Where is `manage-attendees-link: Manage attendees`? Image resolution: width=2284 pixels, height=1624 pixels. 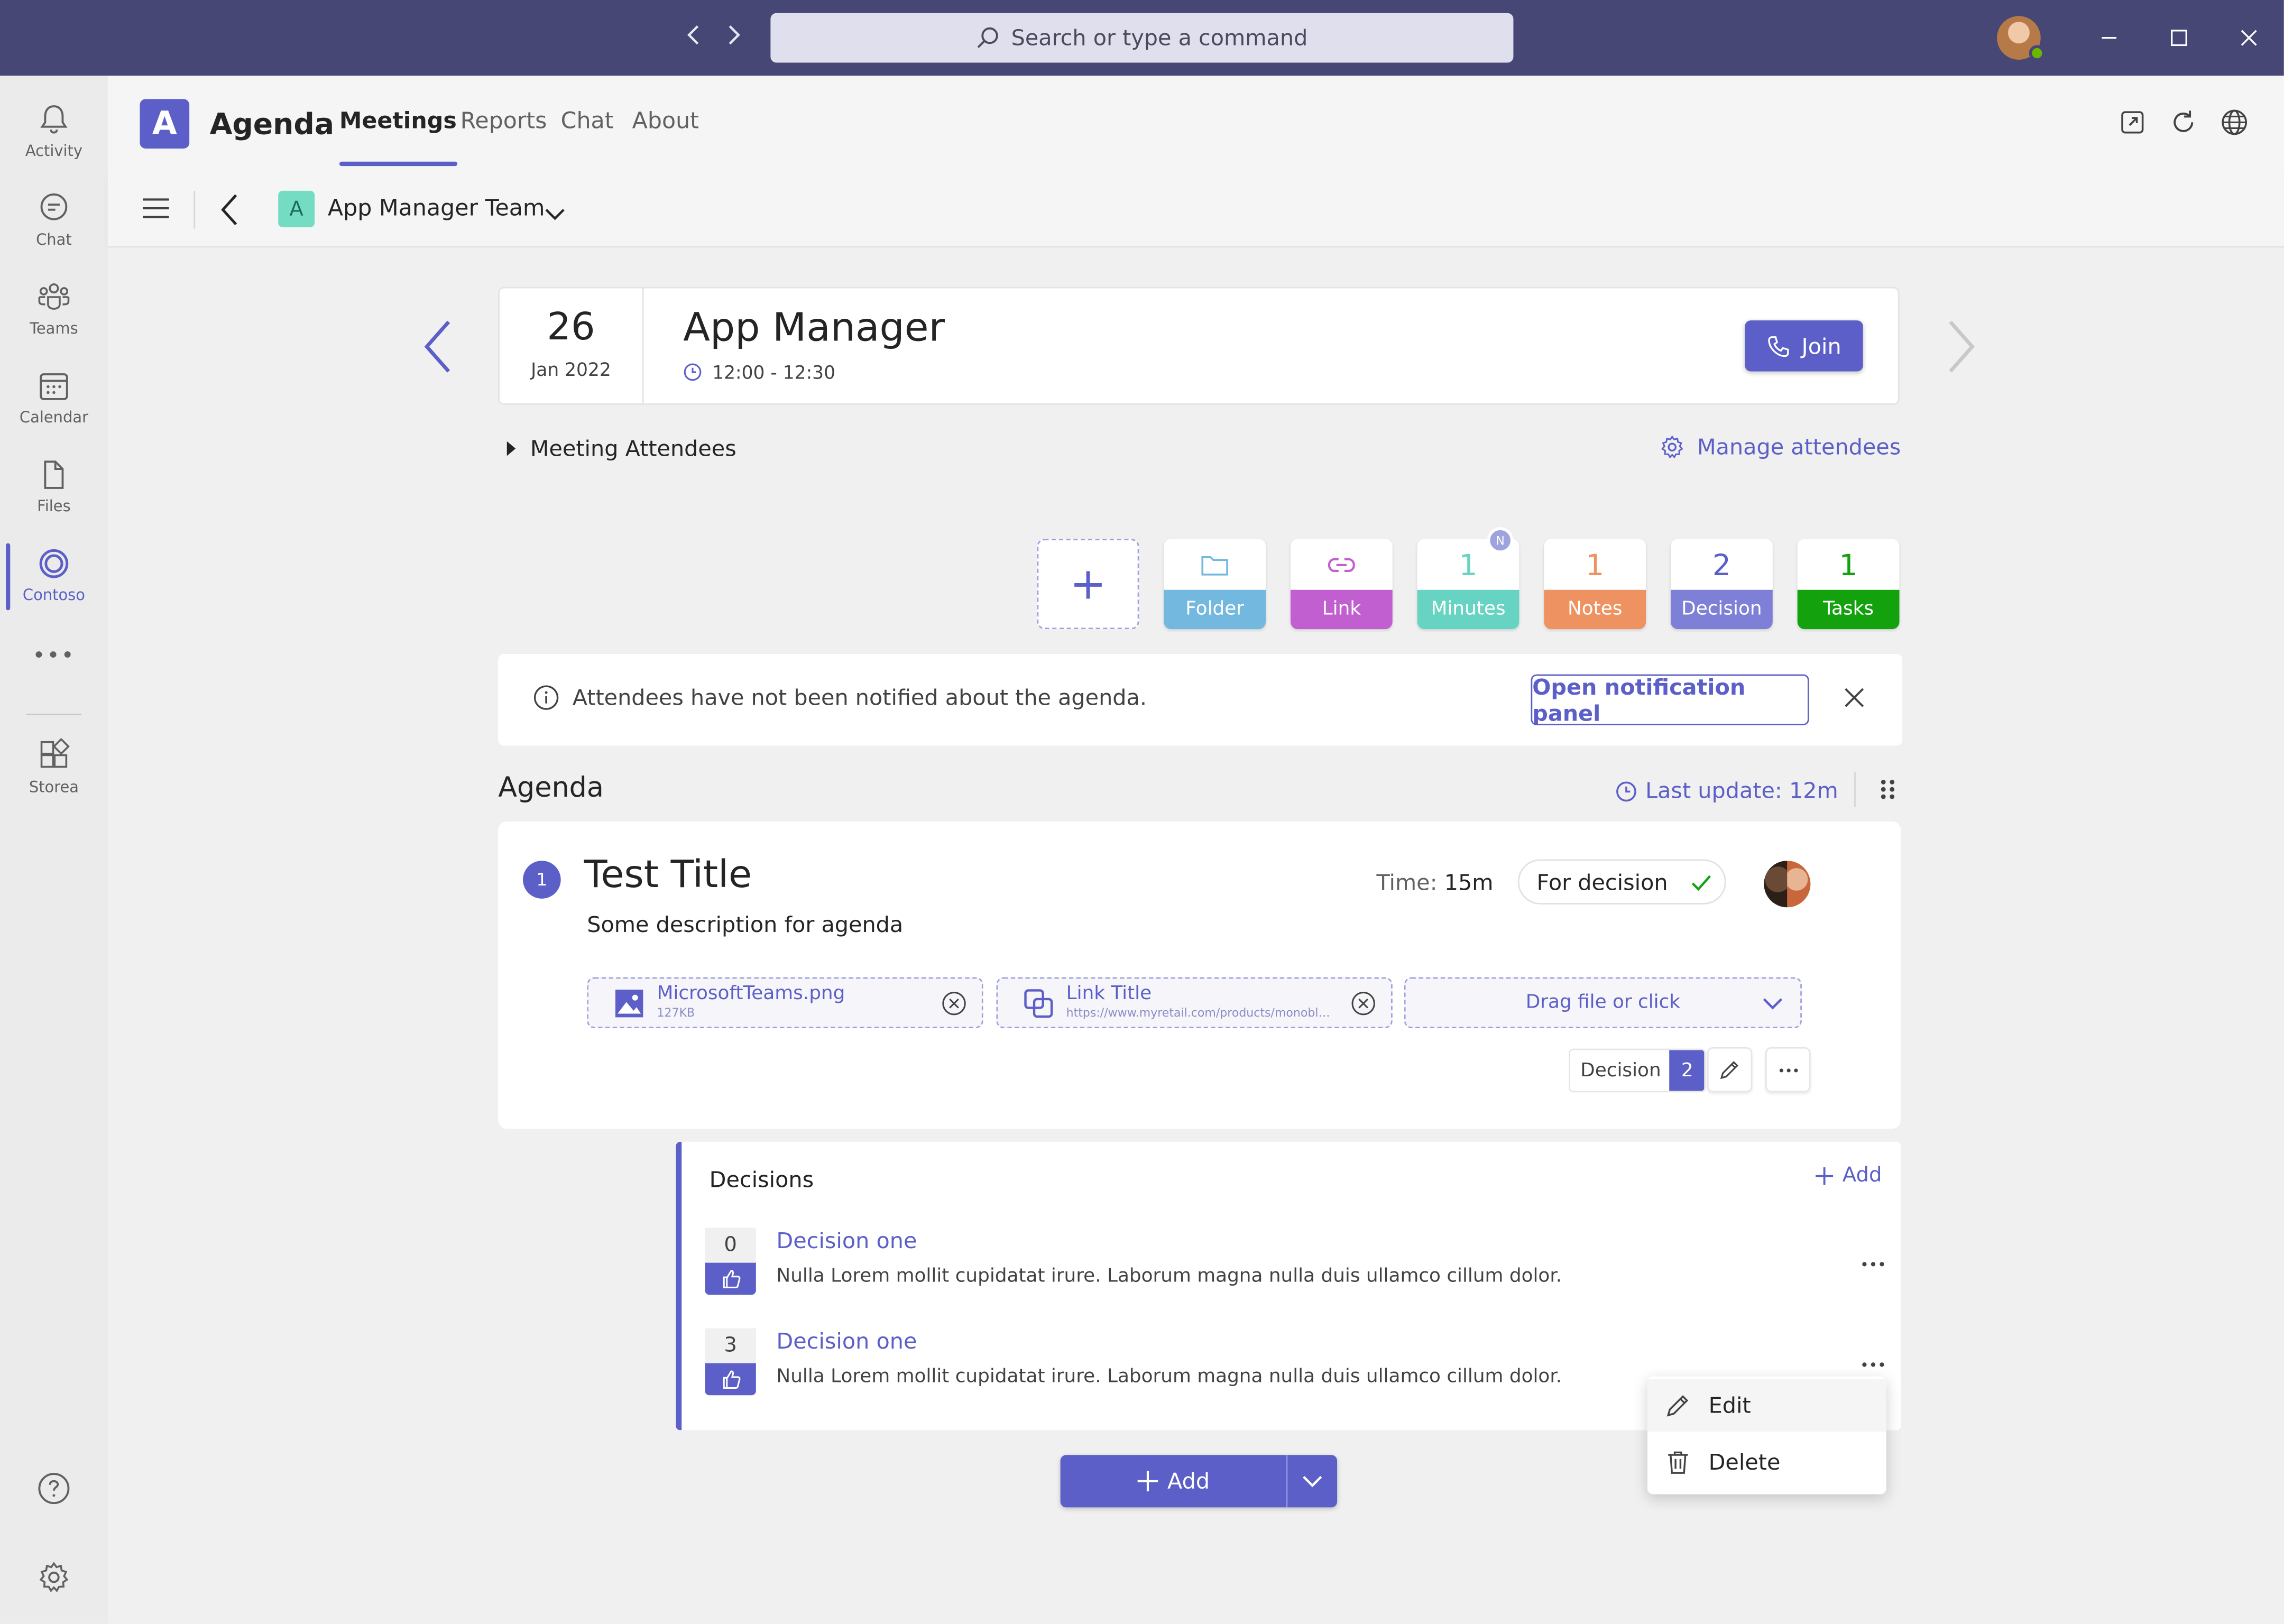 manage-attendees-link: Manage attendees is located at coordinates (1780, 447).